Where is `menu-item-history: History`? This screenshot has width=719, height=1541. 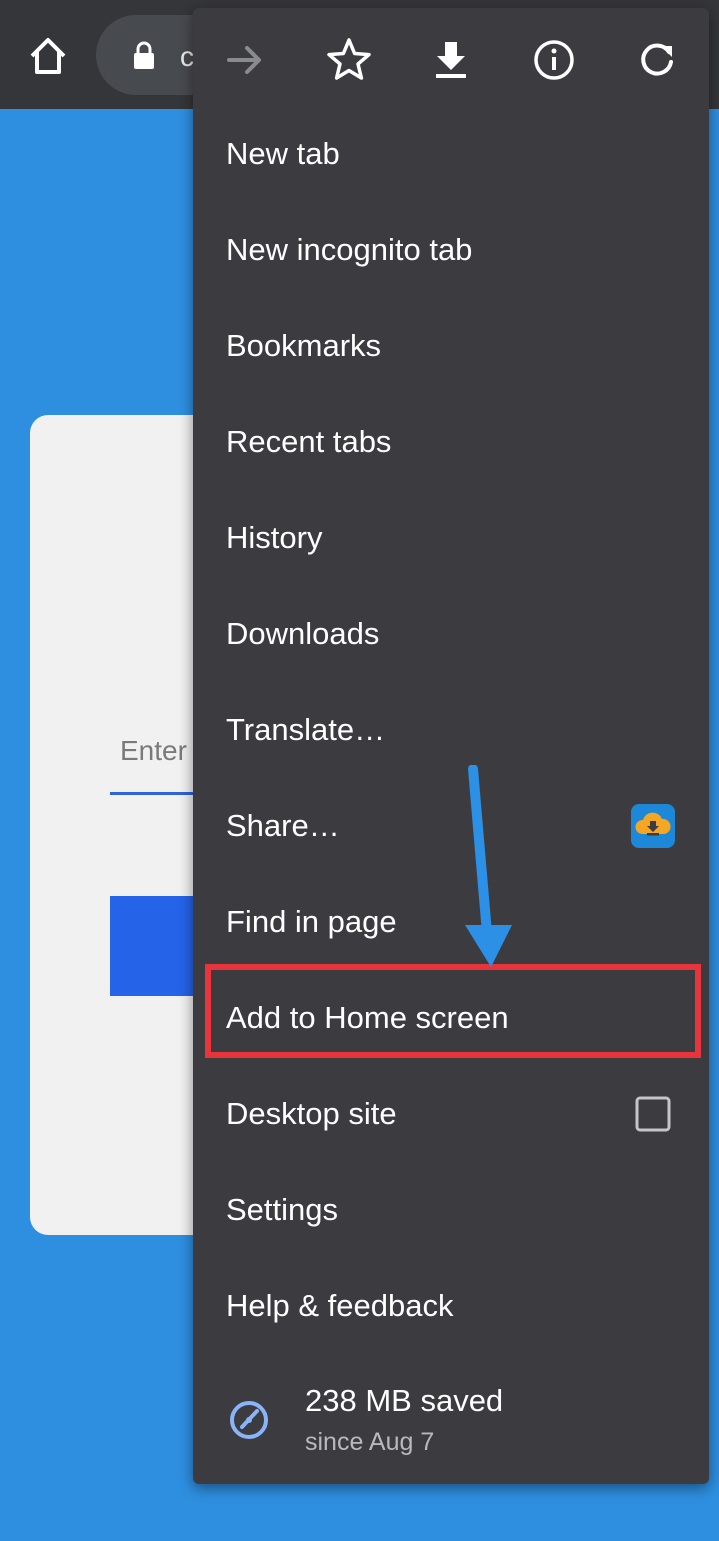
menu-item-history: History is located at coordinates (451, 538).